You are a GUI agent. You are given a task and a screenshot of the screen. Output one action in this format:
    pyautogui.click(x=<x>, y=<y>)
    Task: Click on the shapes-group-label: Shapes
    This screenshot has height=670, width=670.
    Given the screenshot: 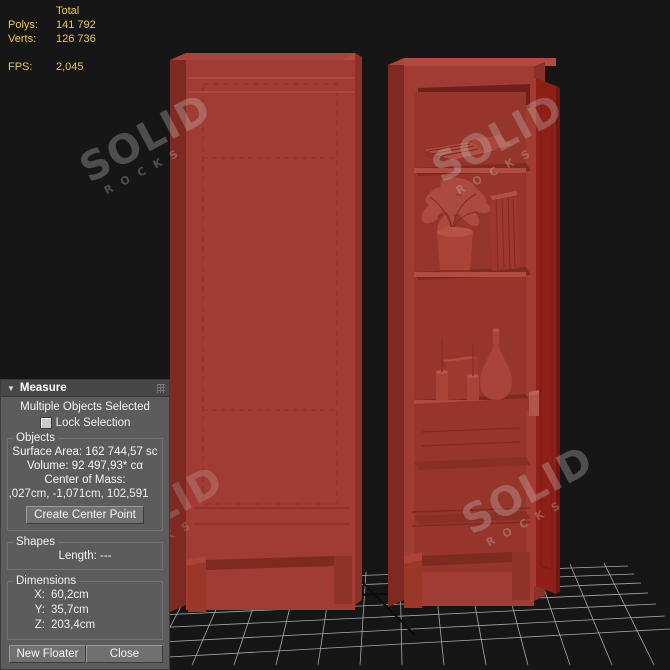 What is the action you would take?
    pyautogui.click(x=36, y=542)
    